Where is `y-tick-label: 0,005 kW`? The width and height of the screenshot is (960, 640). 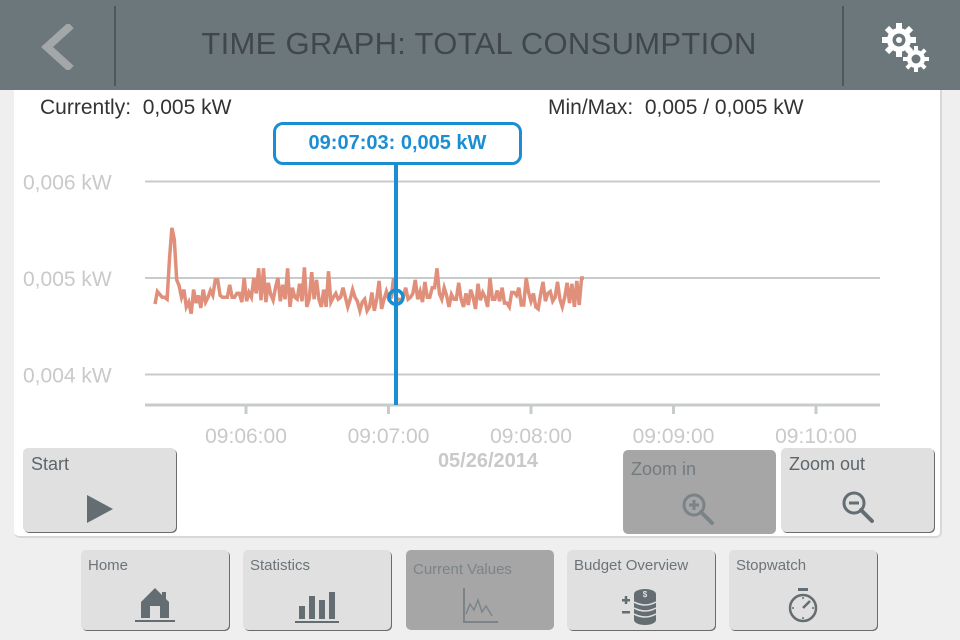
y-tick-label: 0,005 kW is located at coordinates (67, 279).